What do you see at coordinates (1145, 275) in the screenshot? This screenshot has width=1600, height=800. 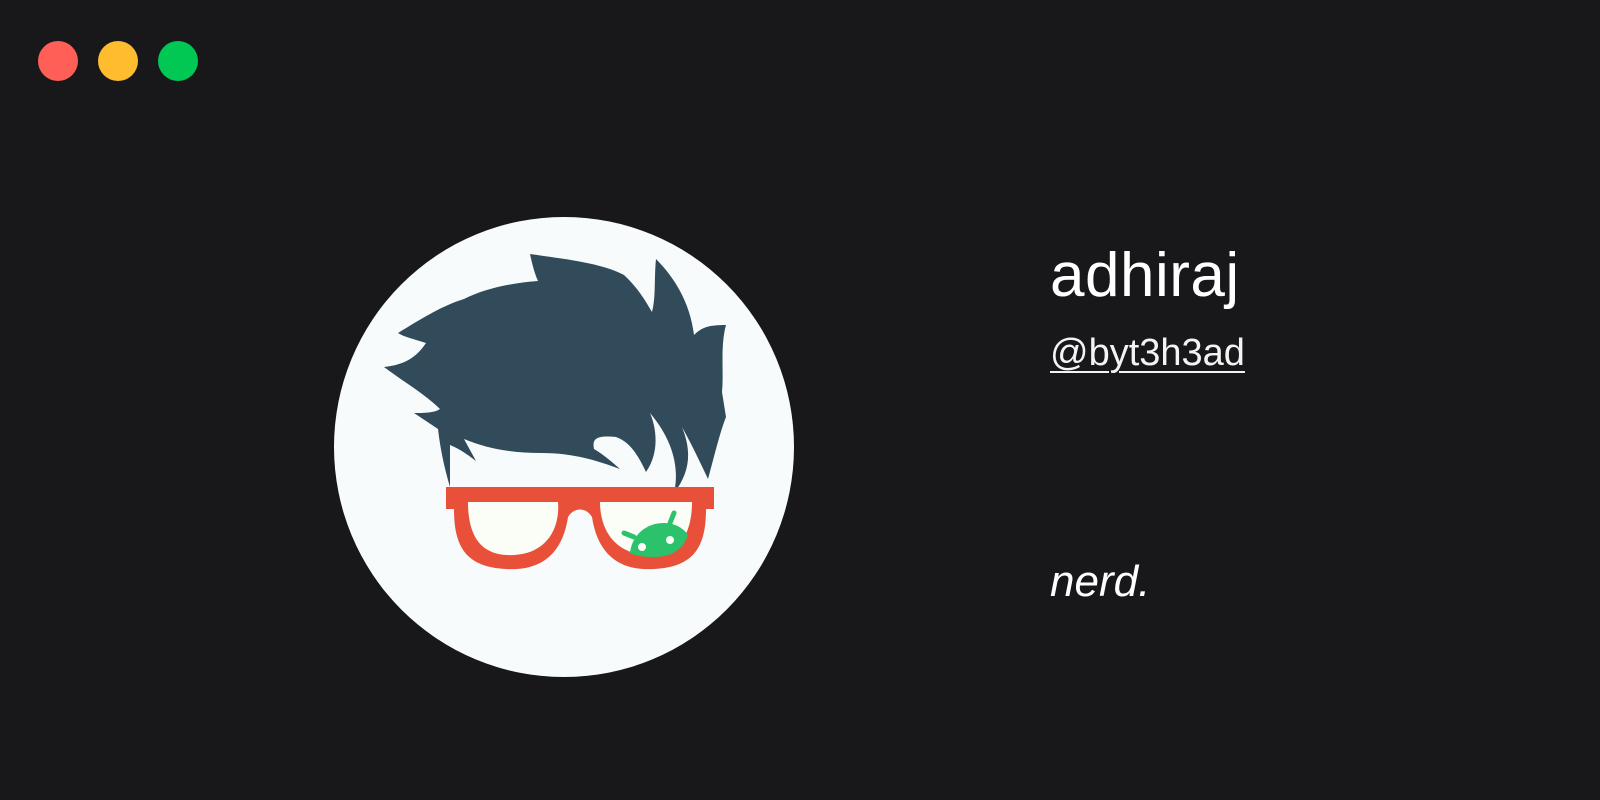 I see `profile-name: adhiraj` at bounding box center [1145, 275].